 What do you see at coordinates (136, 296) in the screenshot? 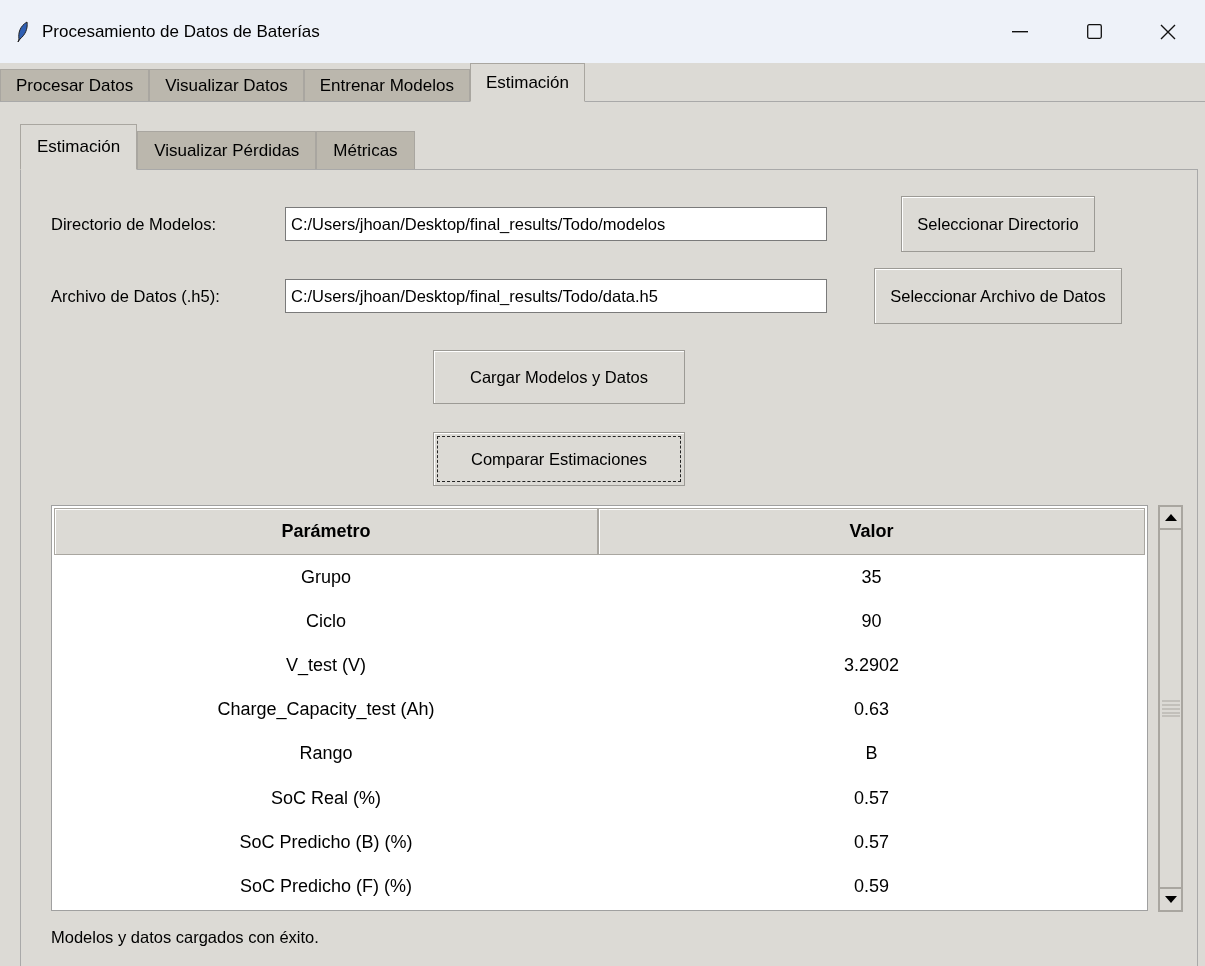
I see `field-label: Archivo de Datos (.h5):` at bounding box center [136, 296].